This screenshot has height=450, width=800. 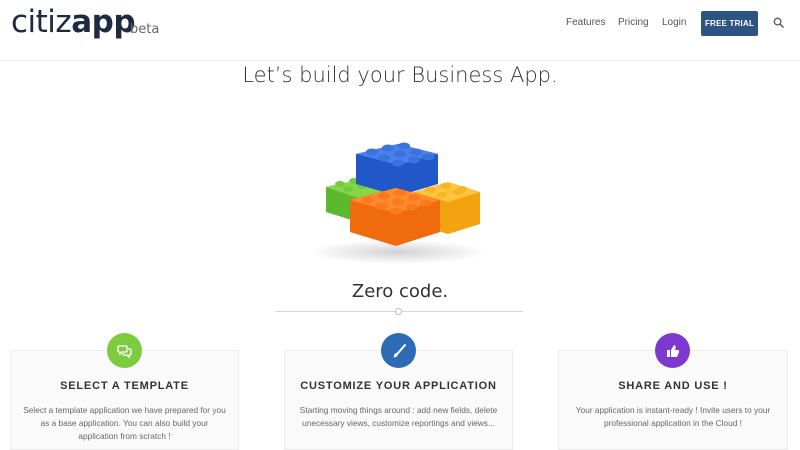 What do you see at coordinates (729, 23) in the screenshot?
I see `free-trial-button: FREE TRIAL` at bounding box center [729, 23].